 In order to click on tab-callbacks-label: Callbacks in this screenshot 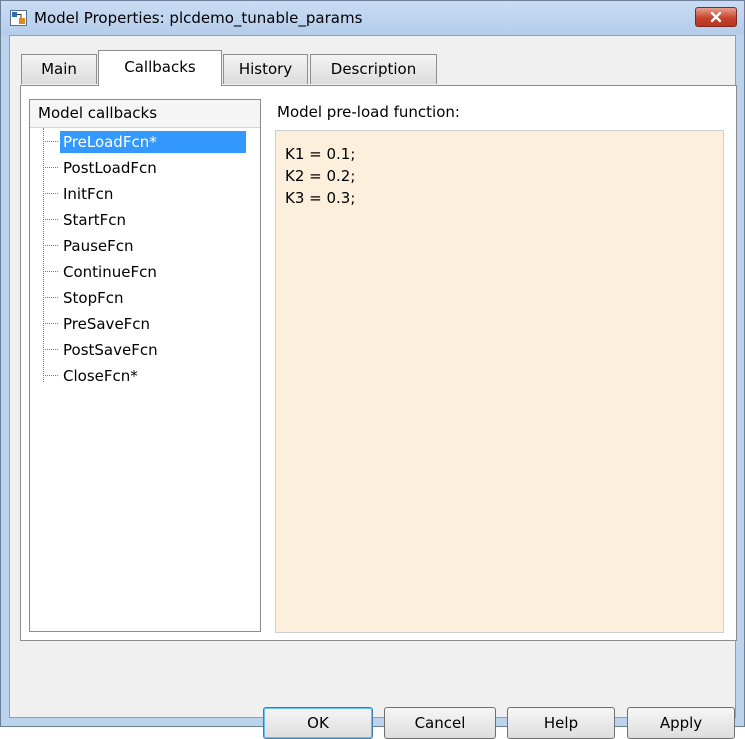, I will do `click(160, 67)`.